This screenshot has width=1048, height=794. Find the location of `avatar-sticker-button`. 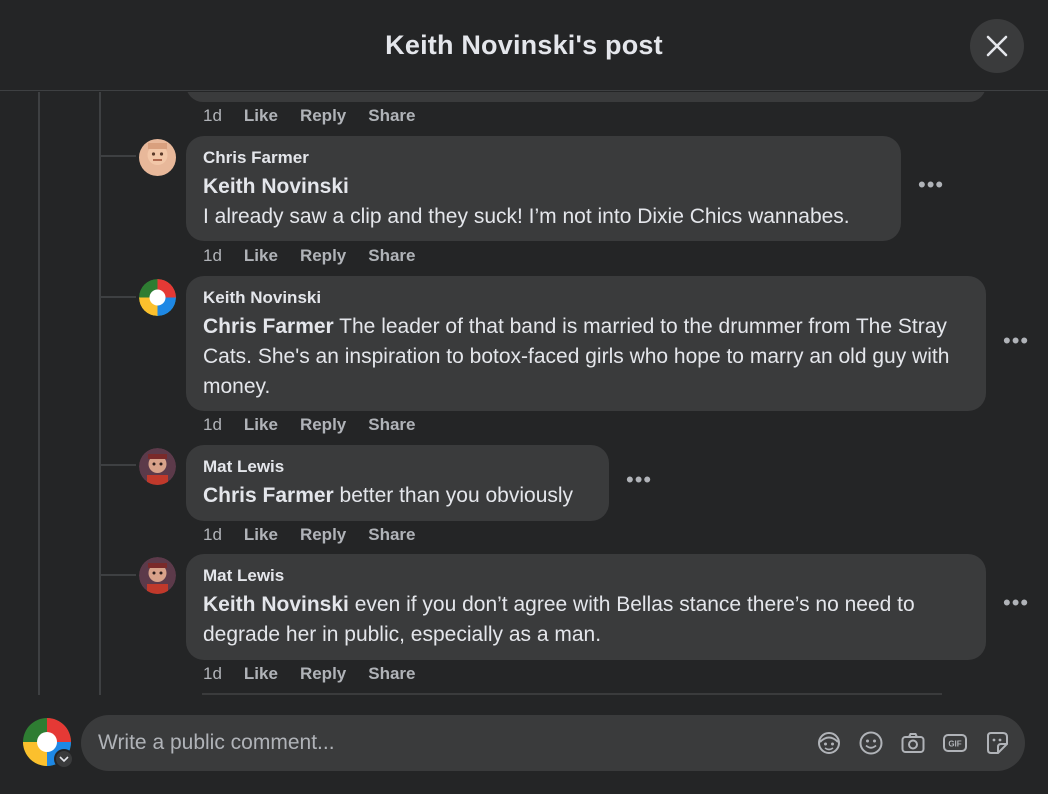

avatar-sticker-button is located at coordinates (829, 743).